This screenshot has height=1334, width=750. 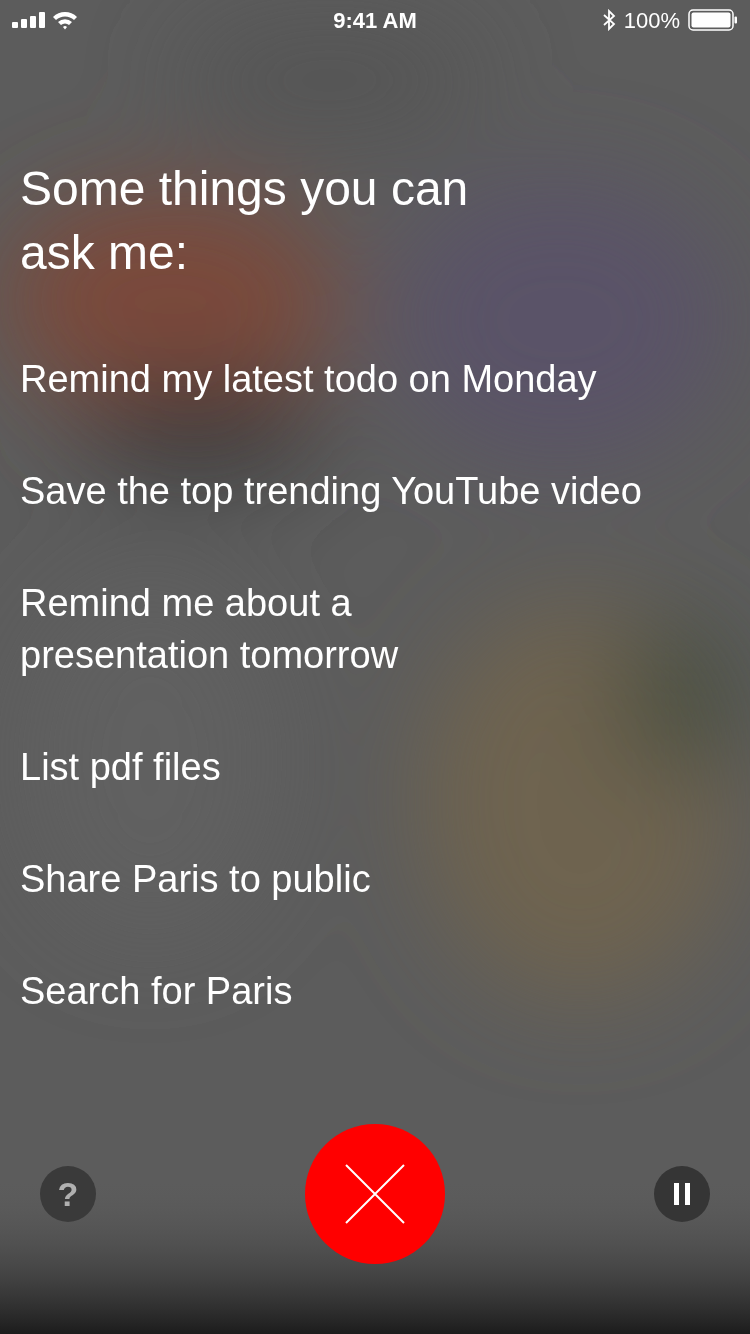 What do you see at coordinates (385, 491) in the screenshot?
I see `suggestion: Save the top trending YouTube video` at bounding box center [385, 491].